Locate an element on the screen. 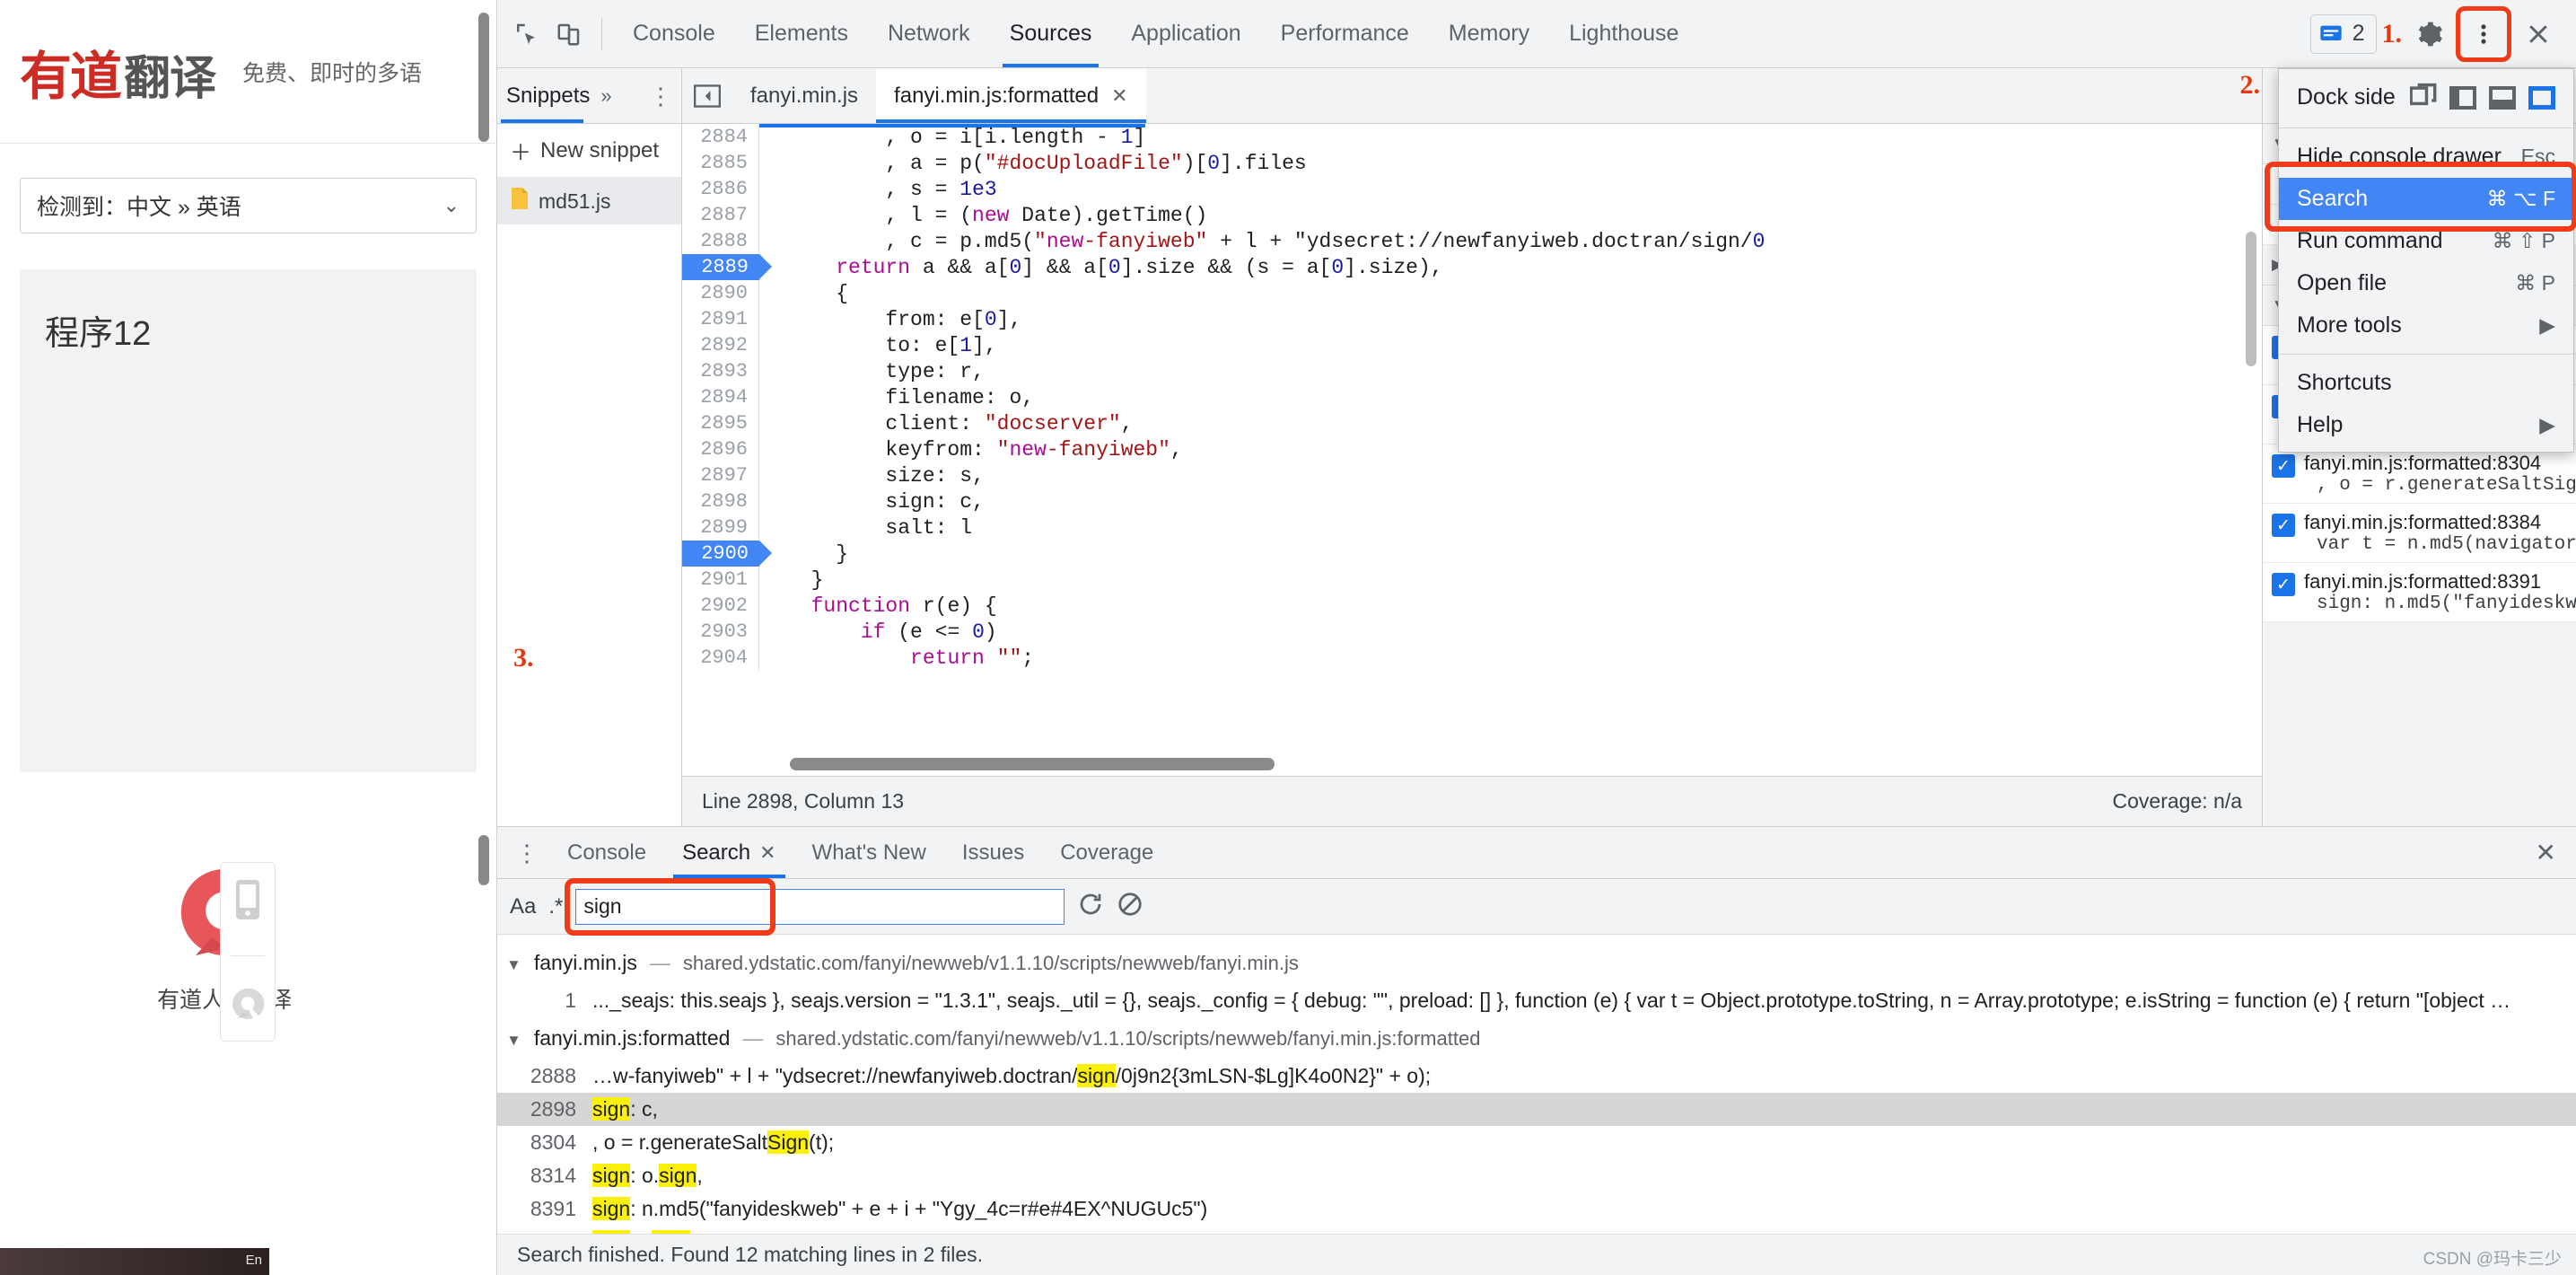 This screenshot has width=2576, height=1275. menu-search: Search ⌘ ⌥ F is located at coordinates (2426, 199).